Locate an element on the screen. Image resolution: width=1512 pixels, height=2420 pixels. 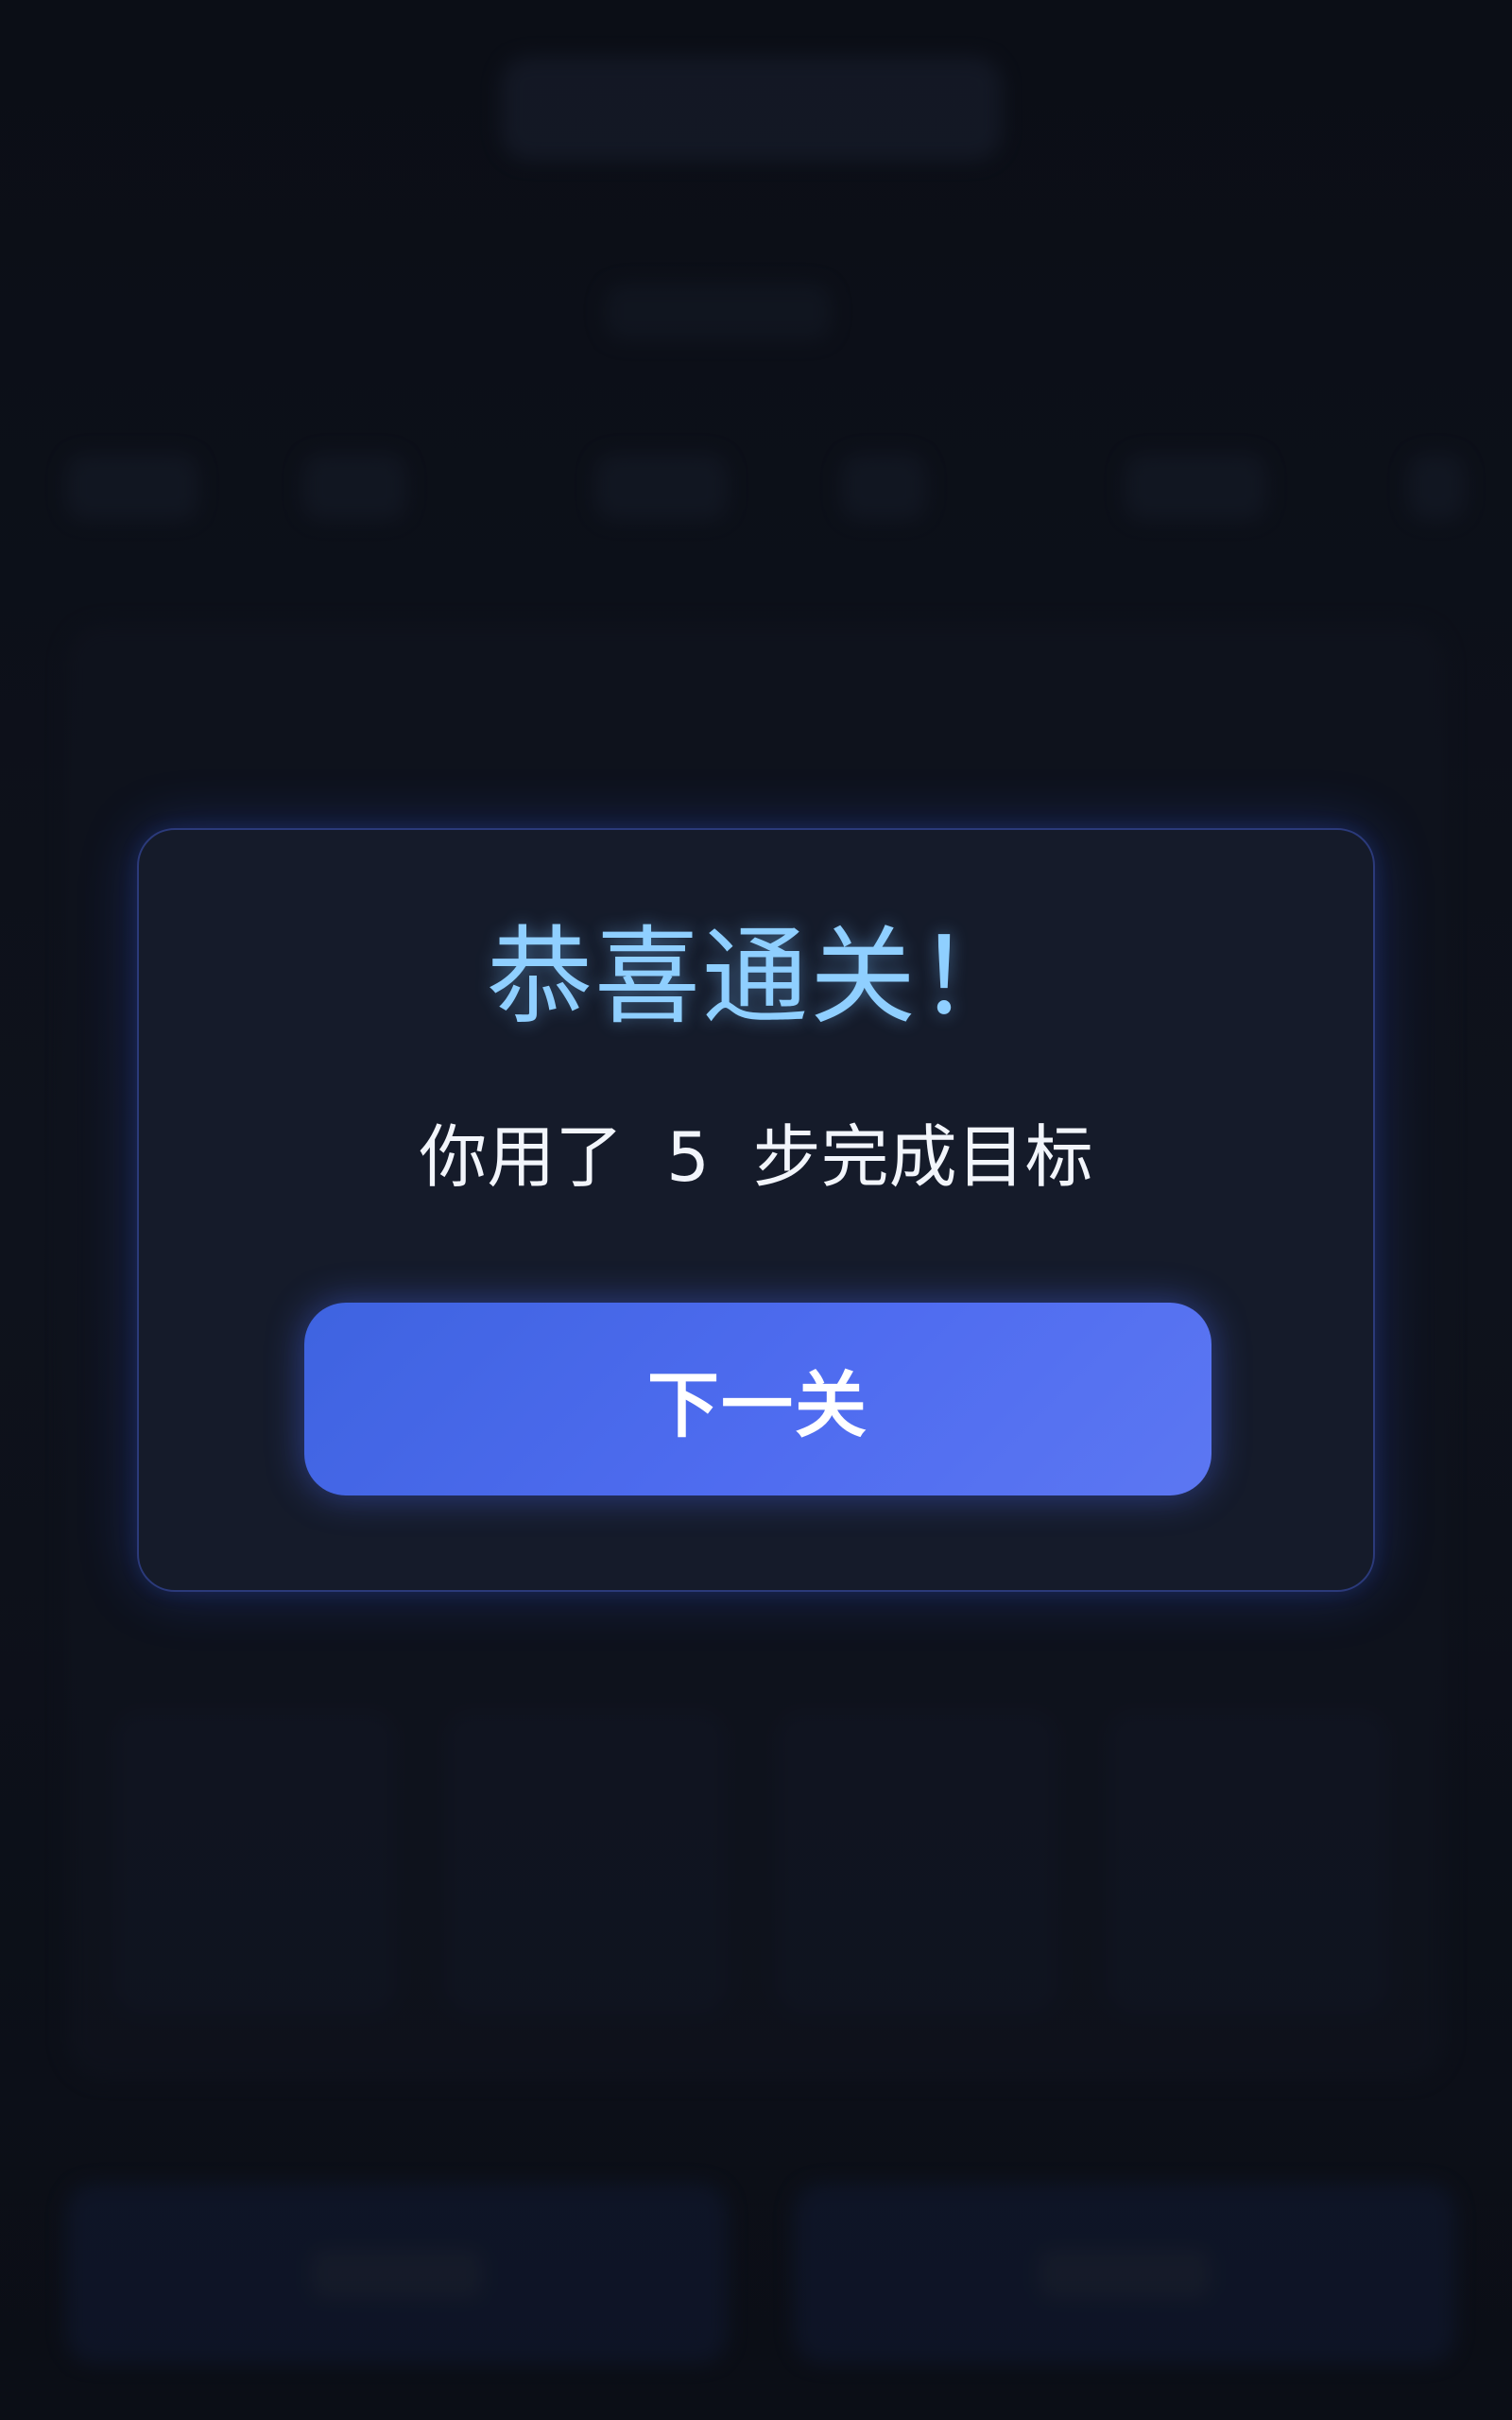
next-level-button-label: 下一关 is located at coordinates (757, 1405).